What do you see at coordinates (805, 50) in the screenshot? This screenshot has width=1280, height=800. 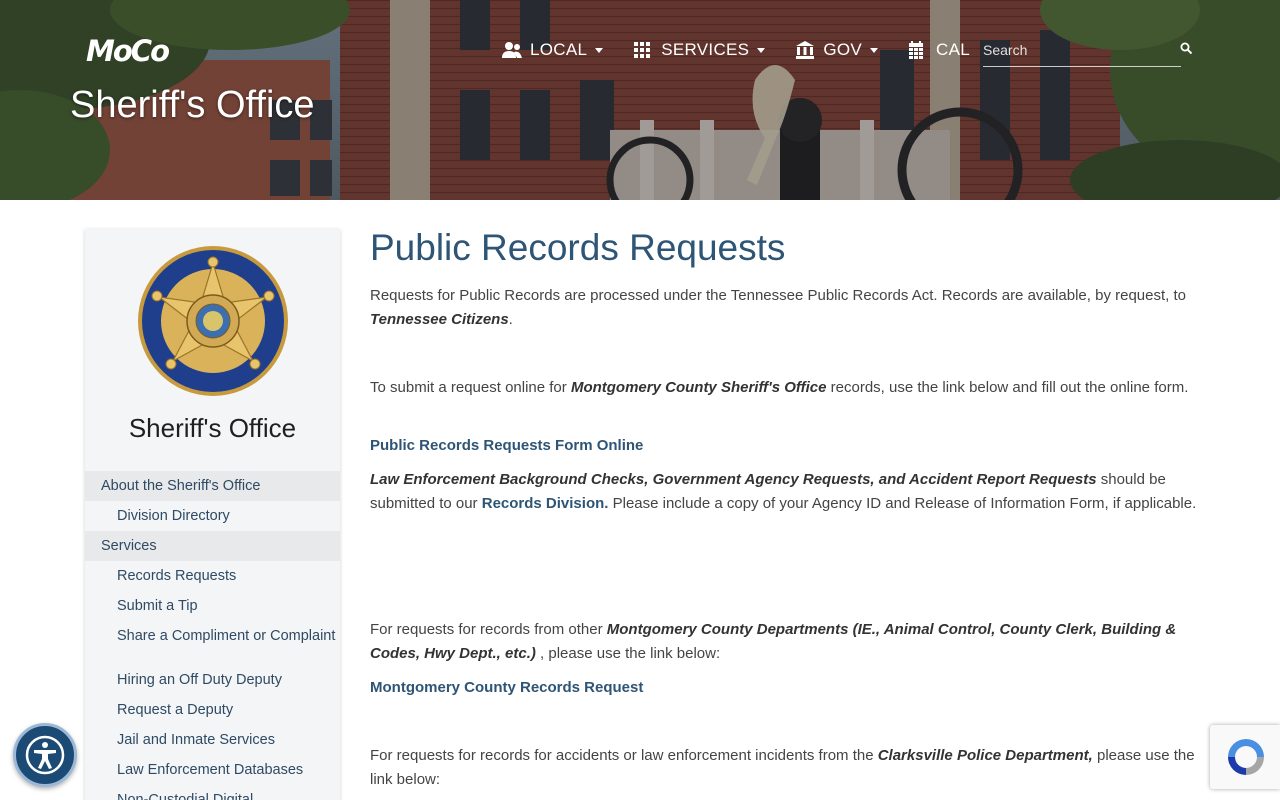 I see `building-columns-icon` at bounding box center [805, 50].